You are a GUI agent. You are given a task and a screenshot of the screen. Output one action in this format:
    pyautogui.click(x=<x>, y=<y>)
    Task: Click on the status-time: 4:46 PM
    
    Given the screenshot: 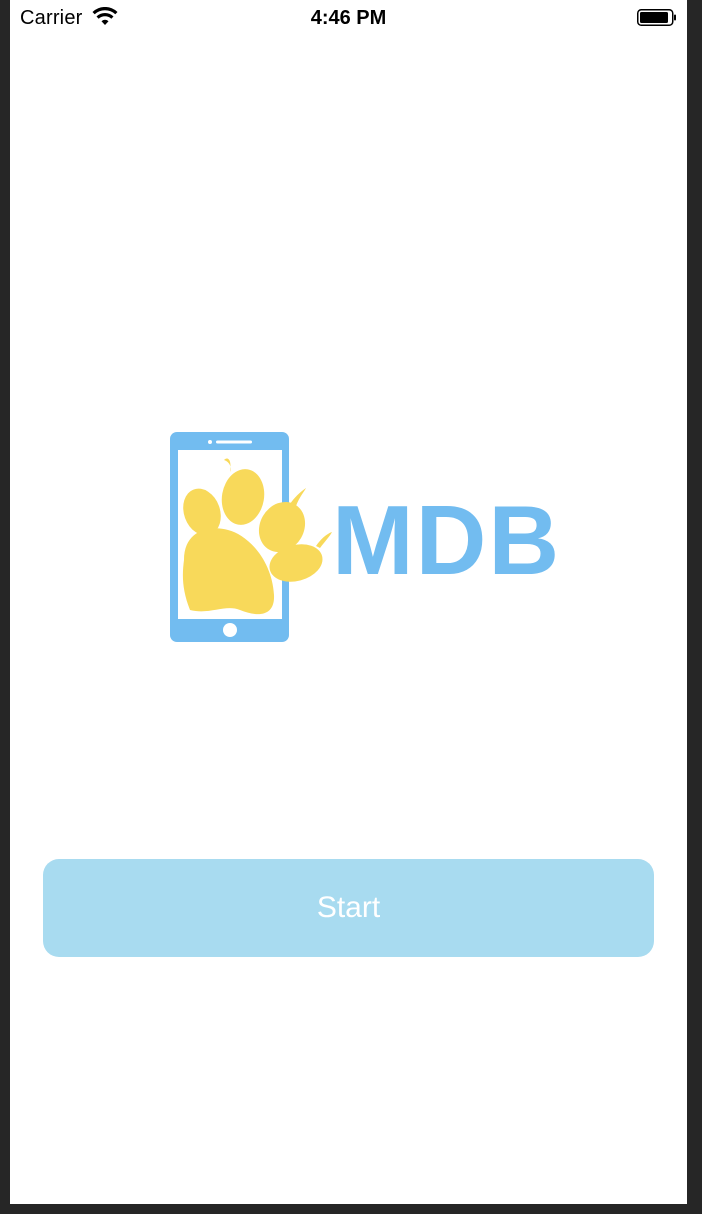 What is the action you would take?
    pyautogui.click(x=348, y=18)
    